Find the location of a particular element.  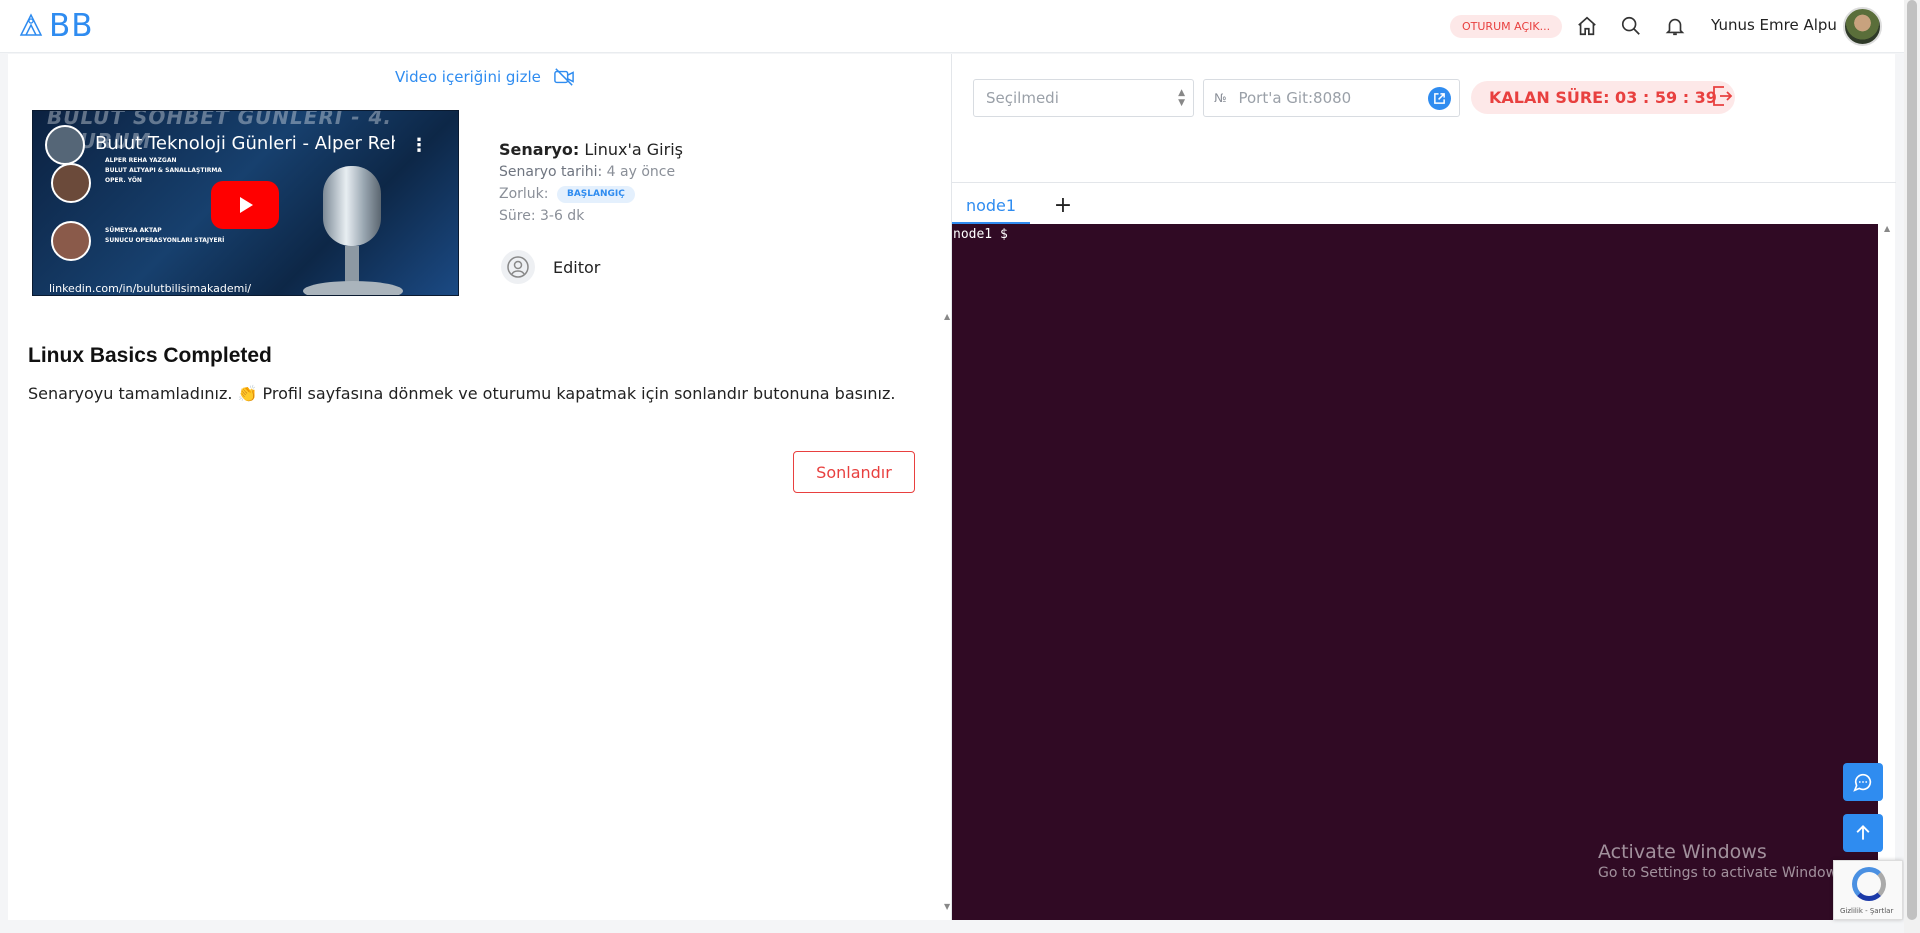

editor-label: Editor is located at coordinates (577, 267).